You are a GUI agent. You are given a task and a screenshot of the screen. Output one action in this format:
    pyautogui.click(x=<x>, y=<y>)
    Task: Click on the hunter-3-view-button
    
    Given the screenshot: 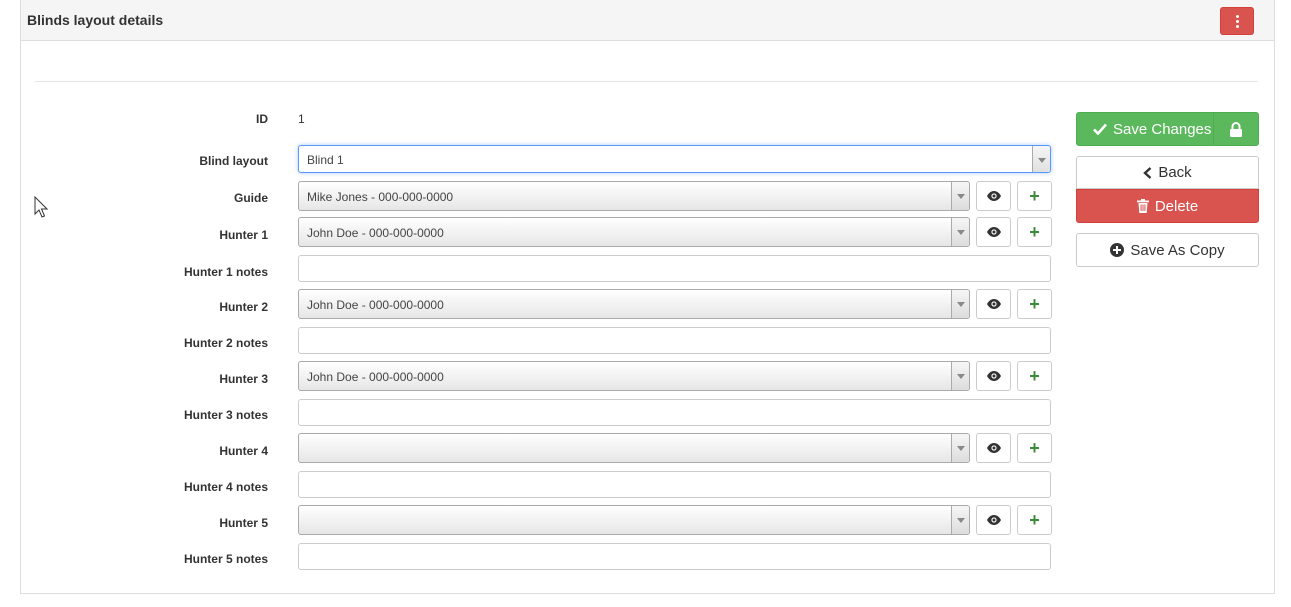 What is the action you would take?
    pyautogui.click(x=993, y=376)
    